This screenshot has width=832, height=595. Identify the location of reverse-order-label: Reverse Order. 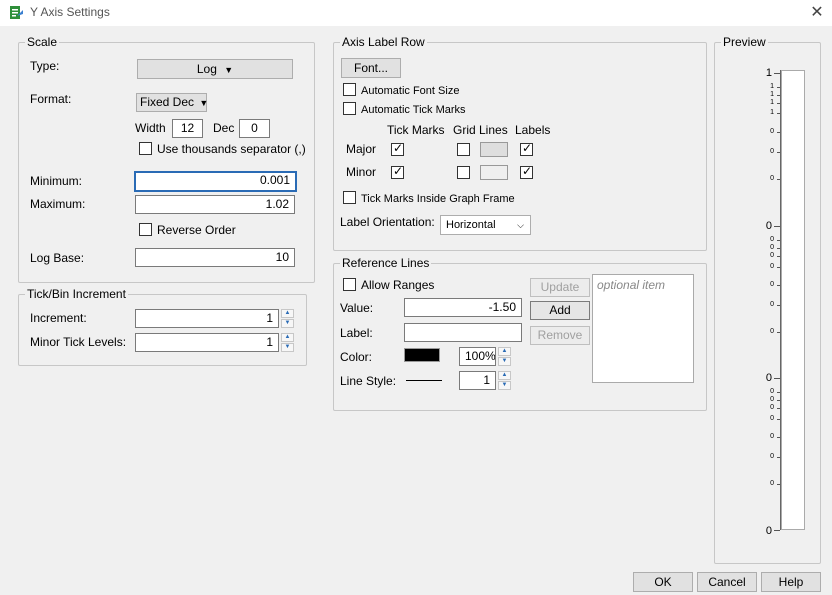
(196, 230).